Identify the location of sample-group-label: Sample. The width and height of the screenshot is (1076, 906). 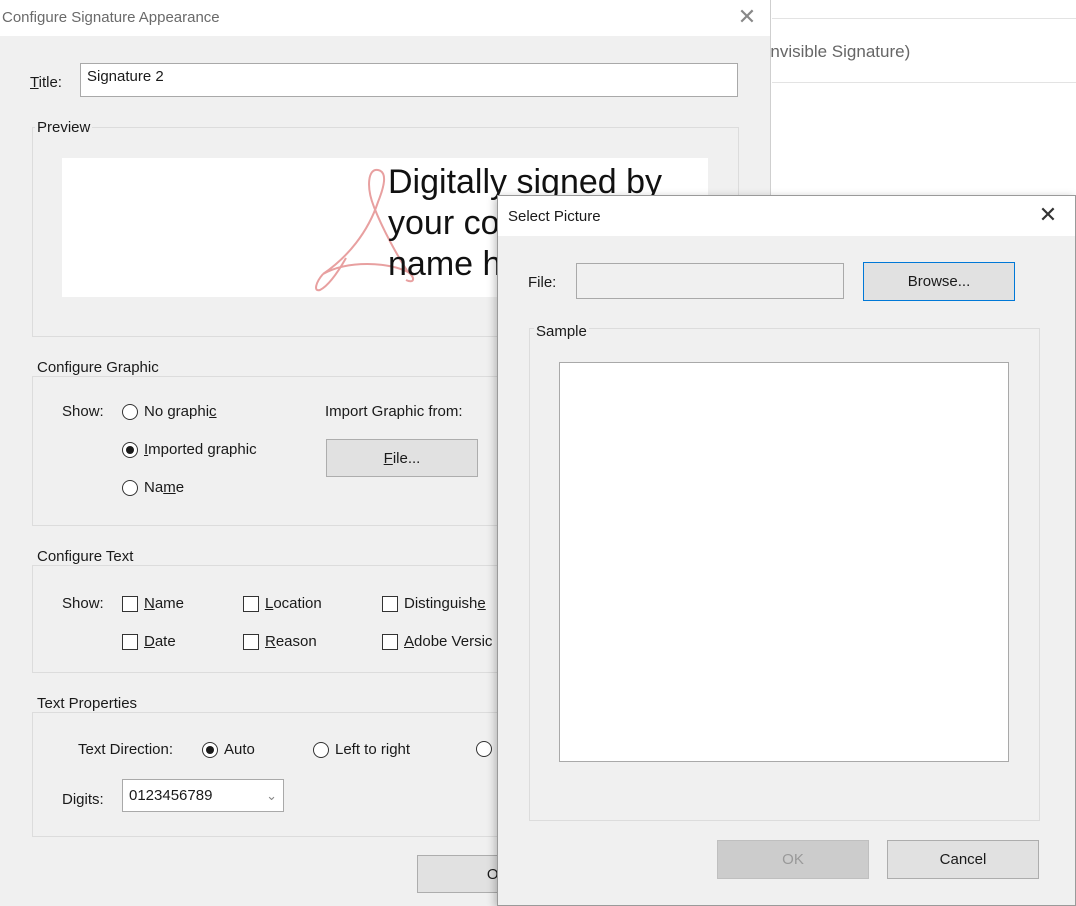
(561, 331).